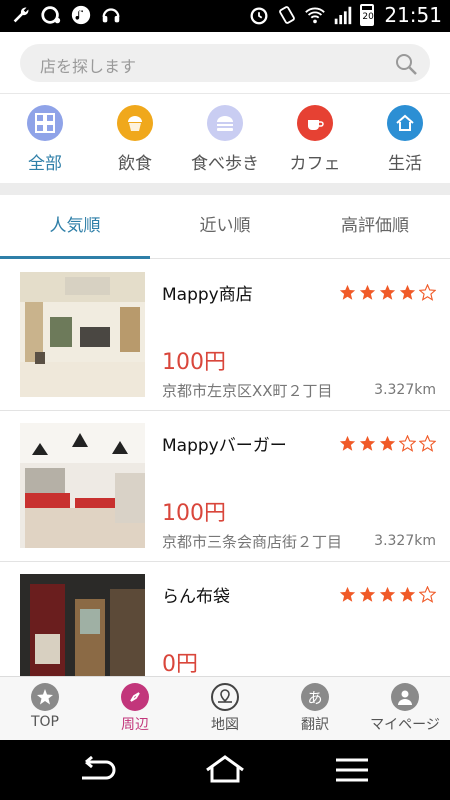 The height and width of the screenshot is (800, 450). Describe the element at coordinates (180, 664) in the screenshot. I see `shop-price: 0円` at that location.